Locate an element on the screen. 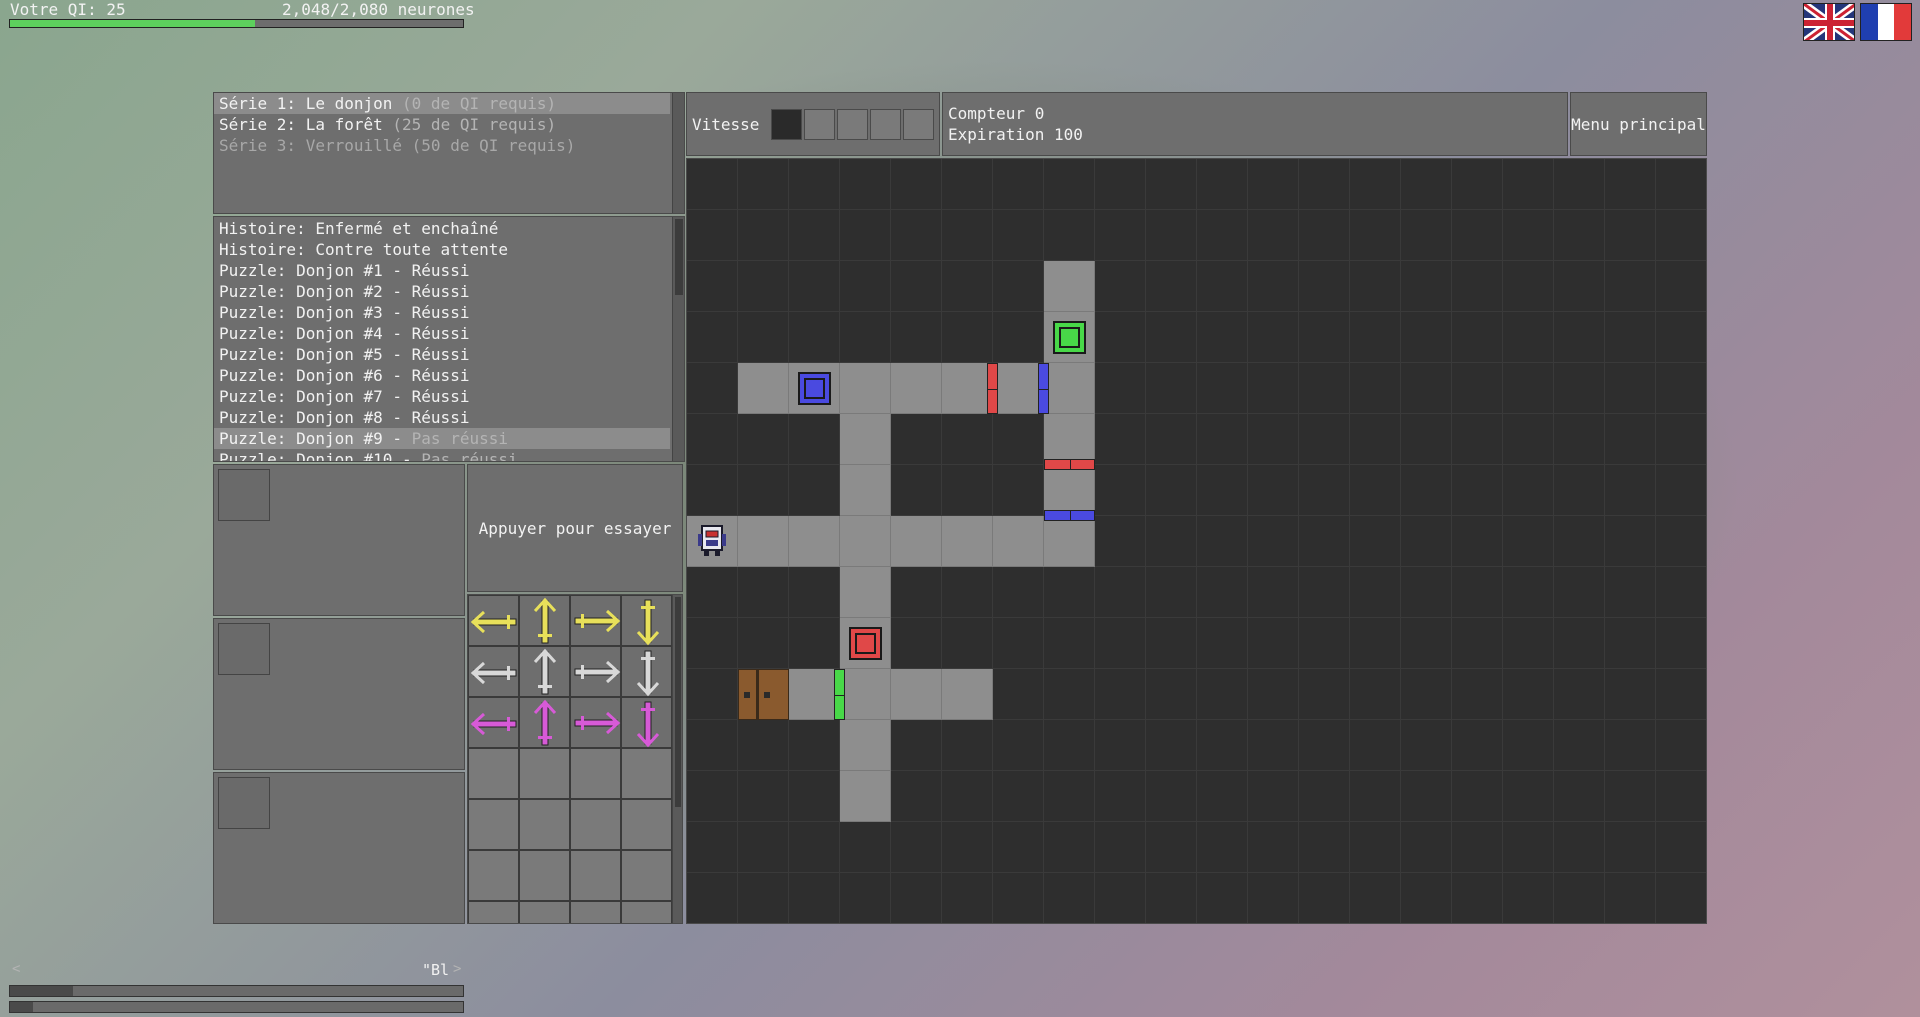 Image resolution: width=1920 pixels, height=1017 pixels. level-item: Puzzle: Donjon #9 - Pas réussi is located at coordinates (442, 438).